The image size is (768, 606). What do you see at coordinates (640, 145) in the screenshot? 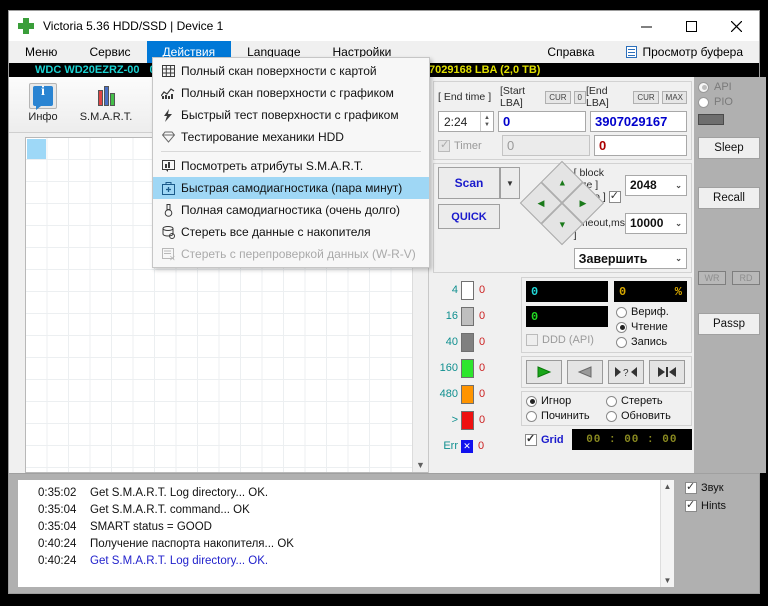
I see `timer-right-input: 0` at bounding box center [640, 145].